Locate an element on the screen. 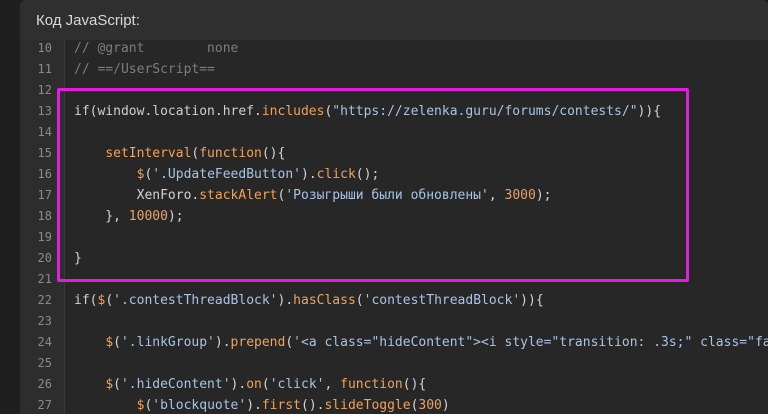 This screenshot has height=414, width=768. code-token: }, is located at coordinates (101, 216).